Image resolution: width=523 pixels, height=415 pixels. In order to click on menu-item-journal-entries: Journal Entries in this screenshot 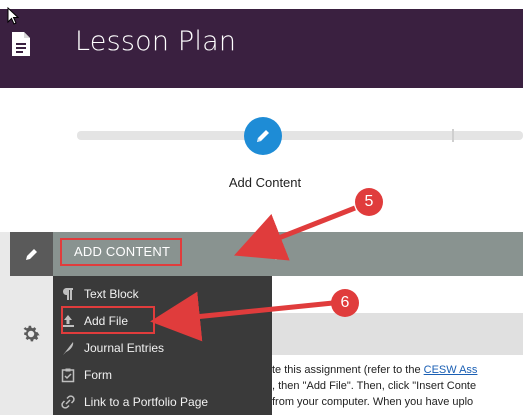, I will do `click(112, 348)`.